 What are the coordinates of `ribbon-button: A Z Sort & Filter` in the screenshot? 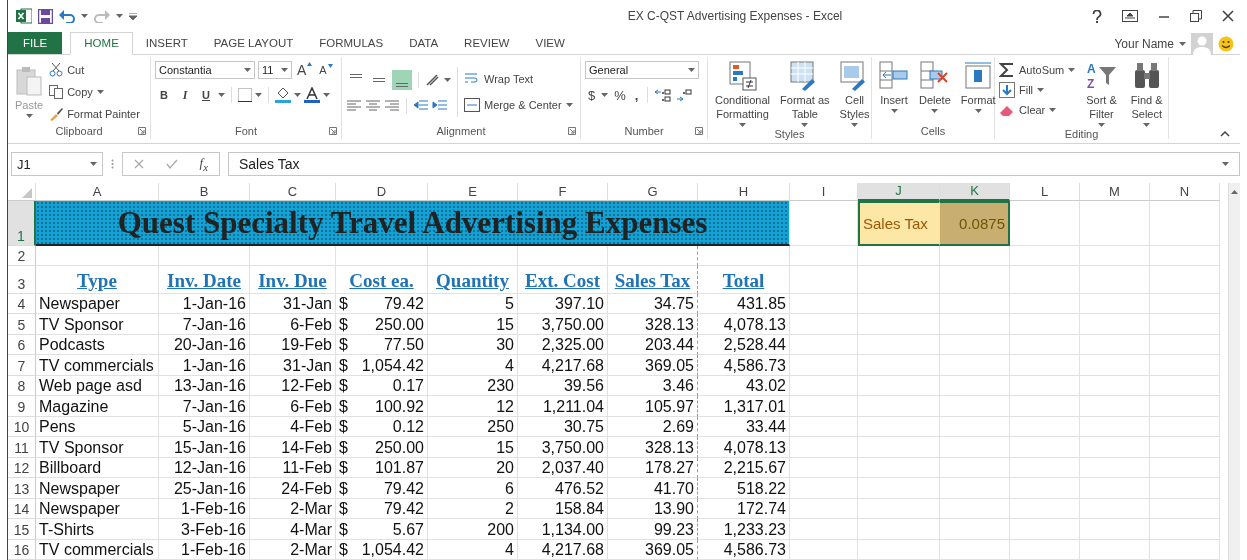 It's located at (1101, 94).